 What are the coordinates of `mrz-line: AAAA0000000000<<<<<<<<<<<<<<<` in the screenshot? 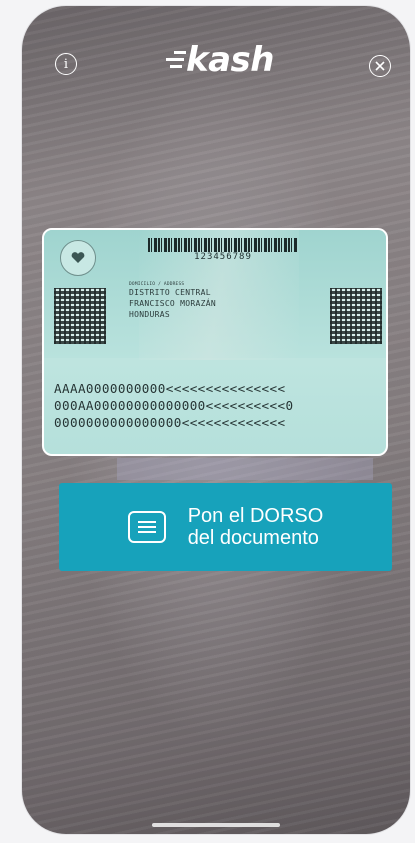 It's located at (170, 388).